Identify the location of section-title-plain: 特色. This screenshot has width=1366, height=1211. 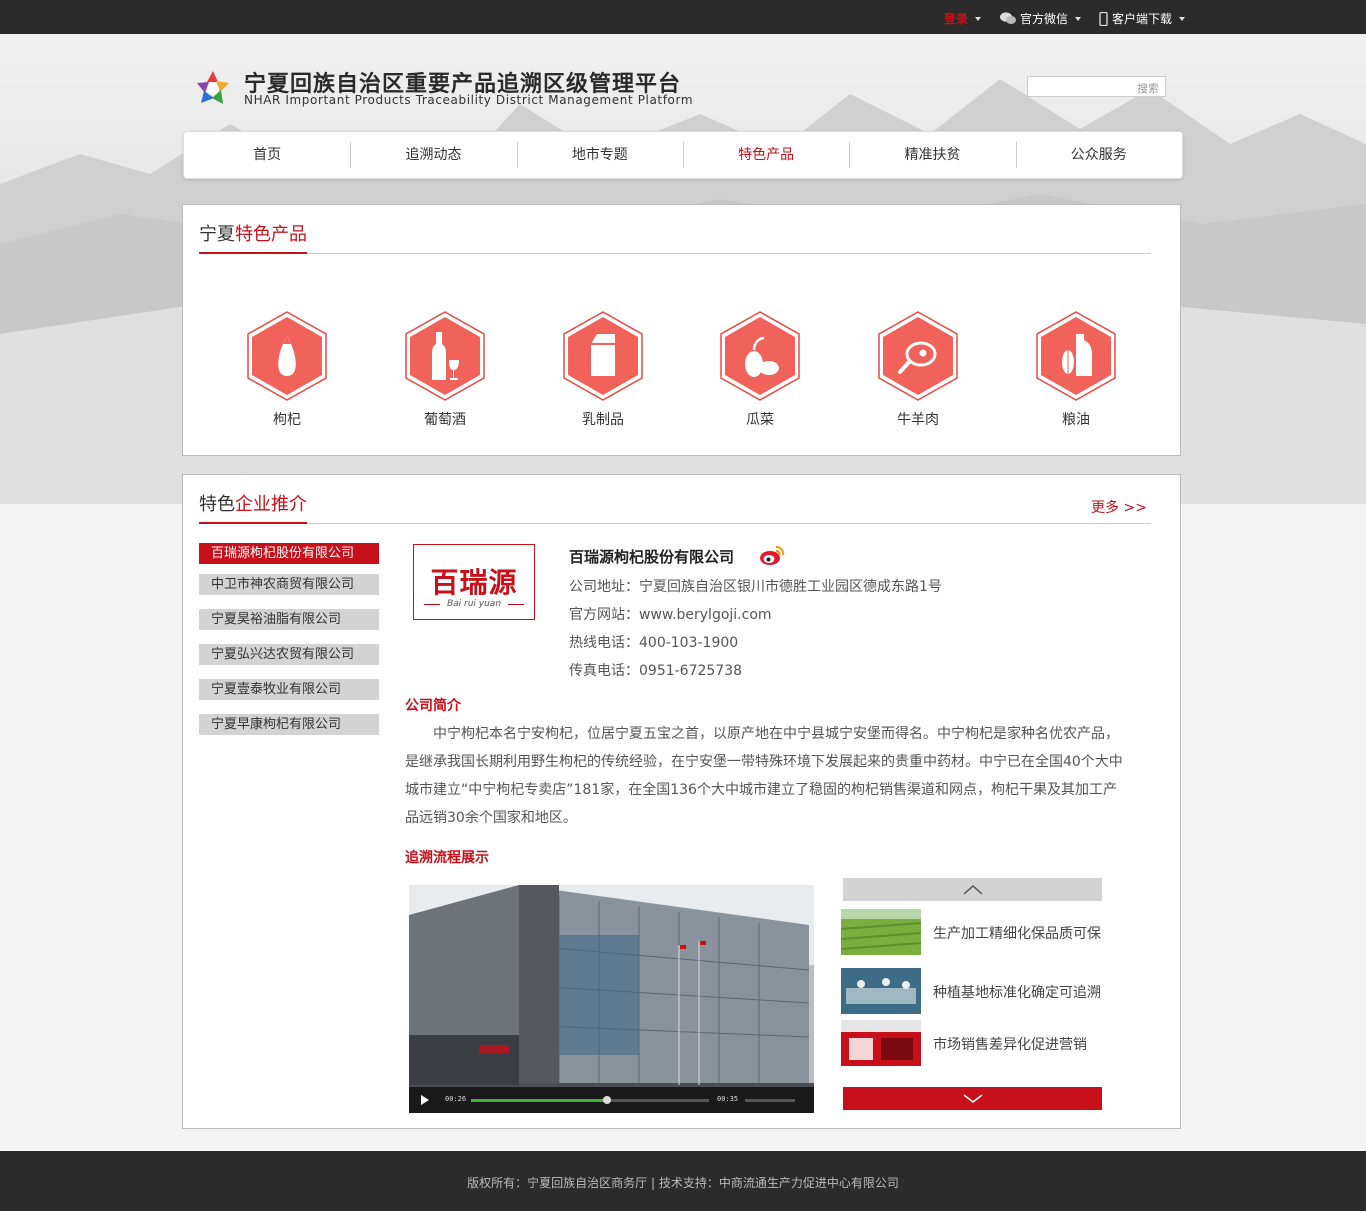
(217, 504).